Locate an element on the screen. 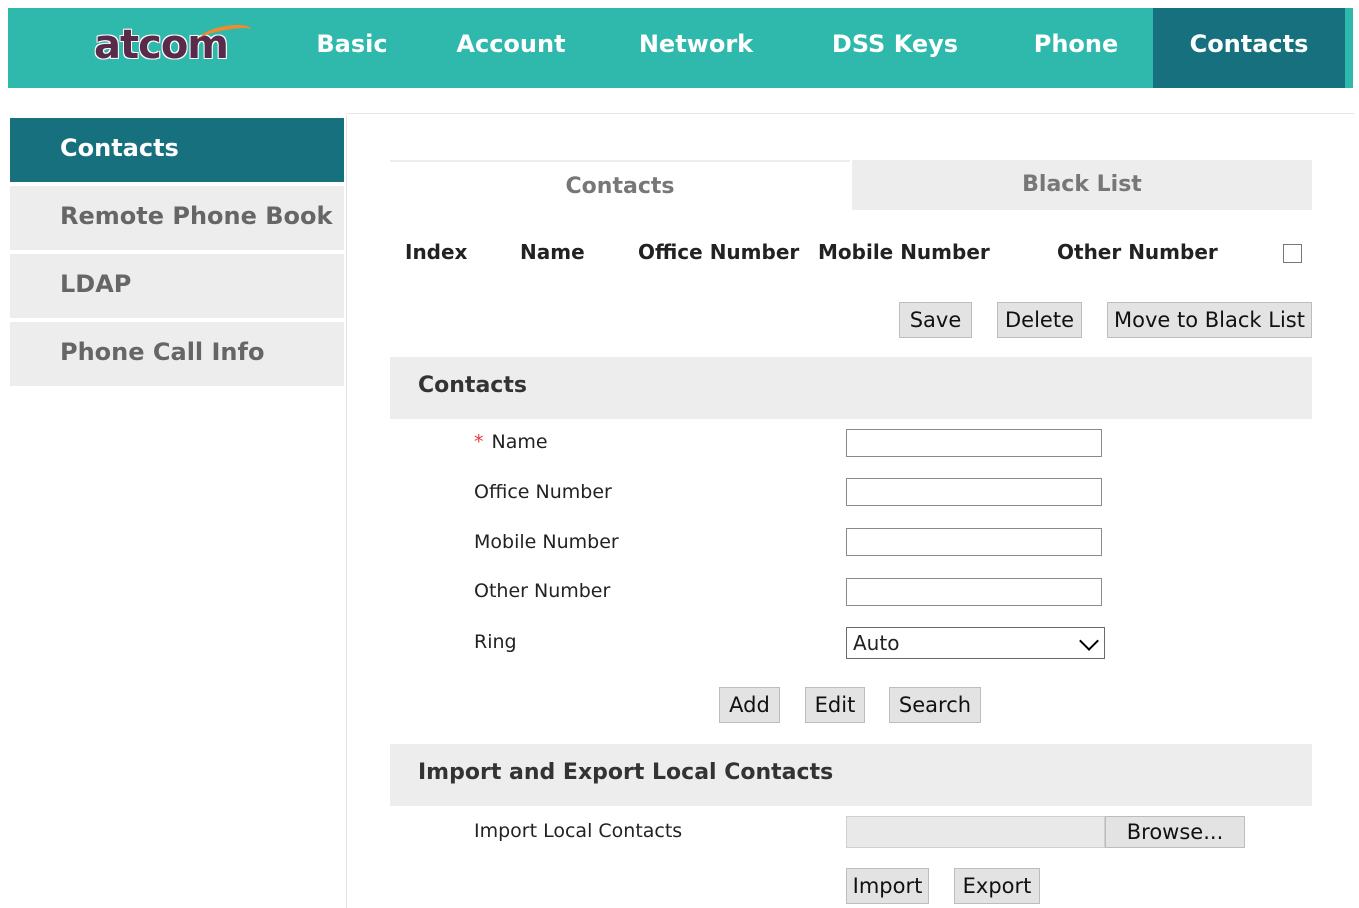 Image resolution: width=1359 pixels, height=908 pixels. mobile-number-input is located at coordinates (974, 542).